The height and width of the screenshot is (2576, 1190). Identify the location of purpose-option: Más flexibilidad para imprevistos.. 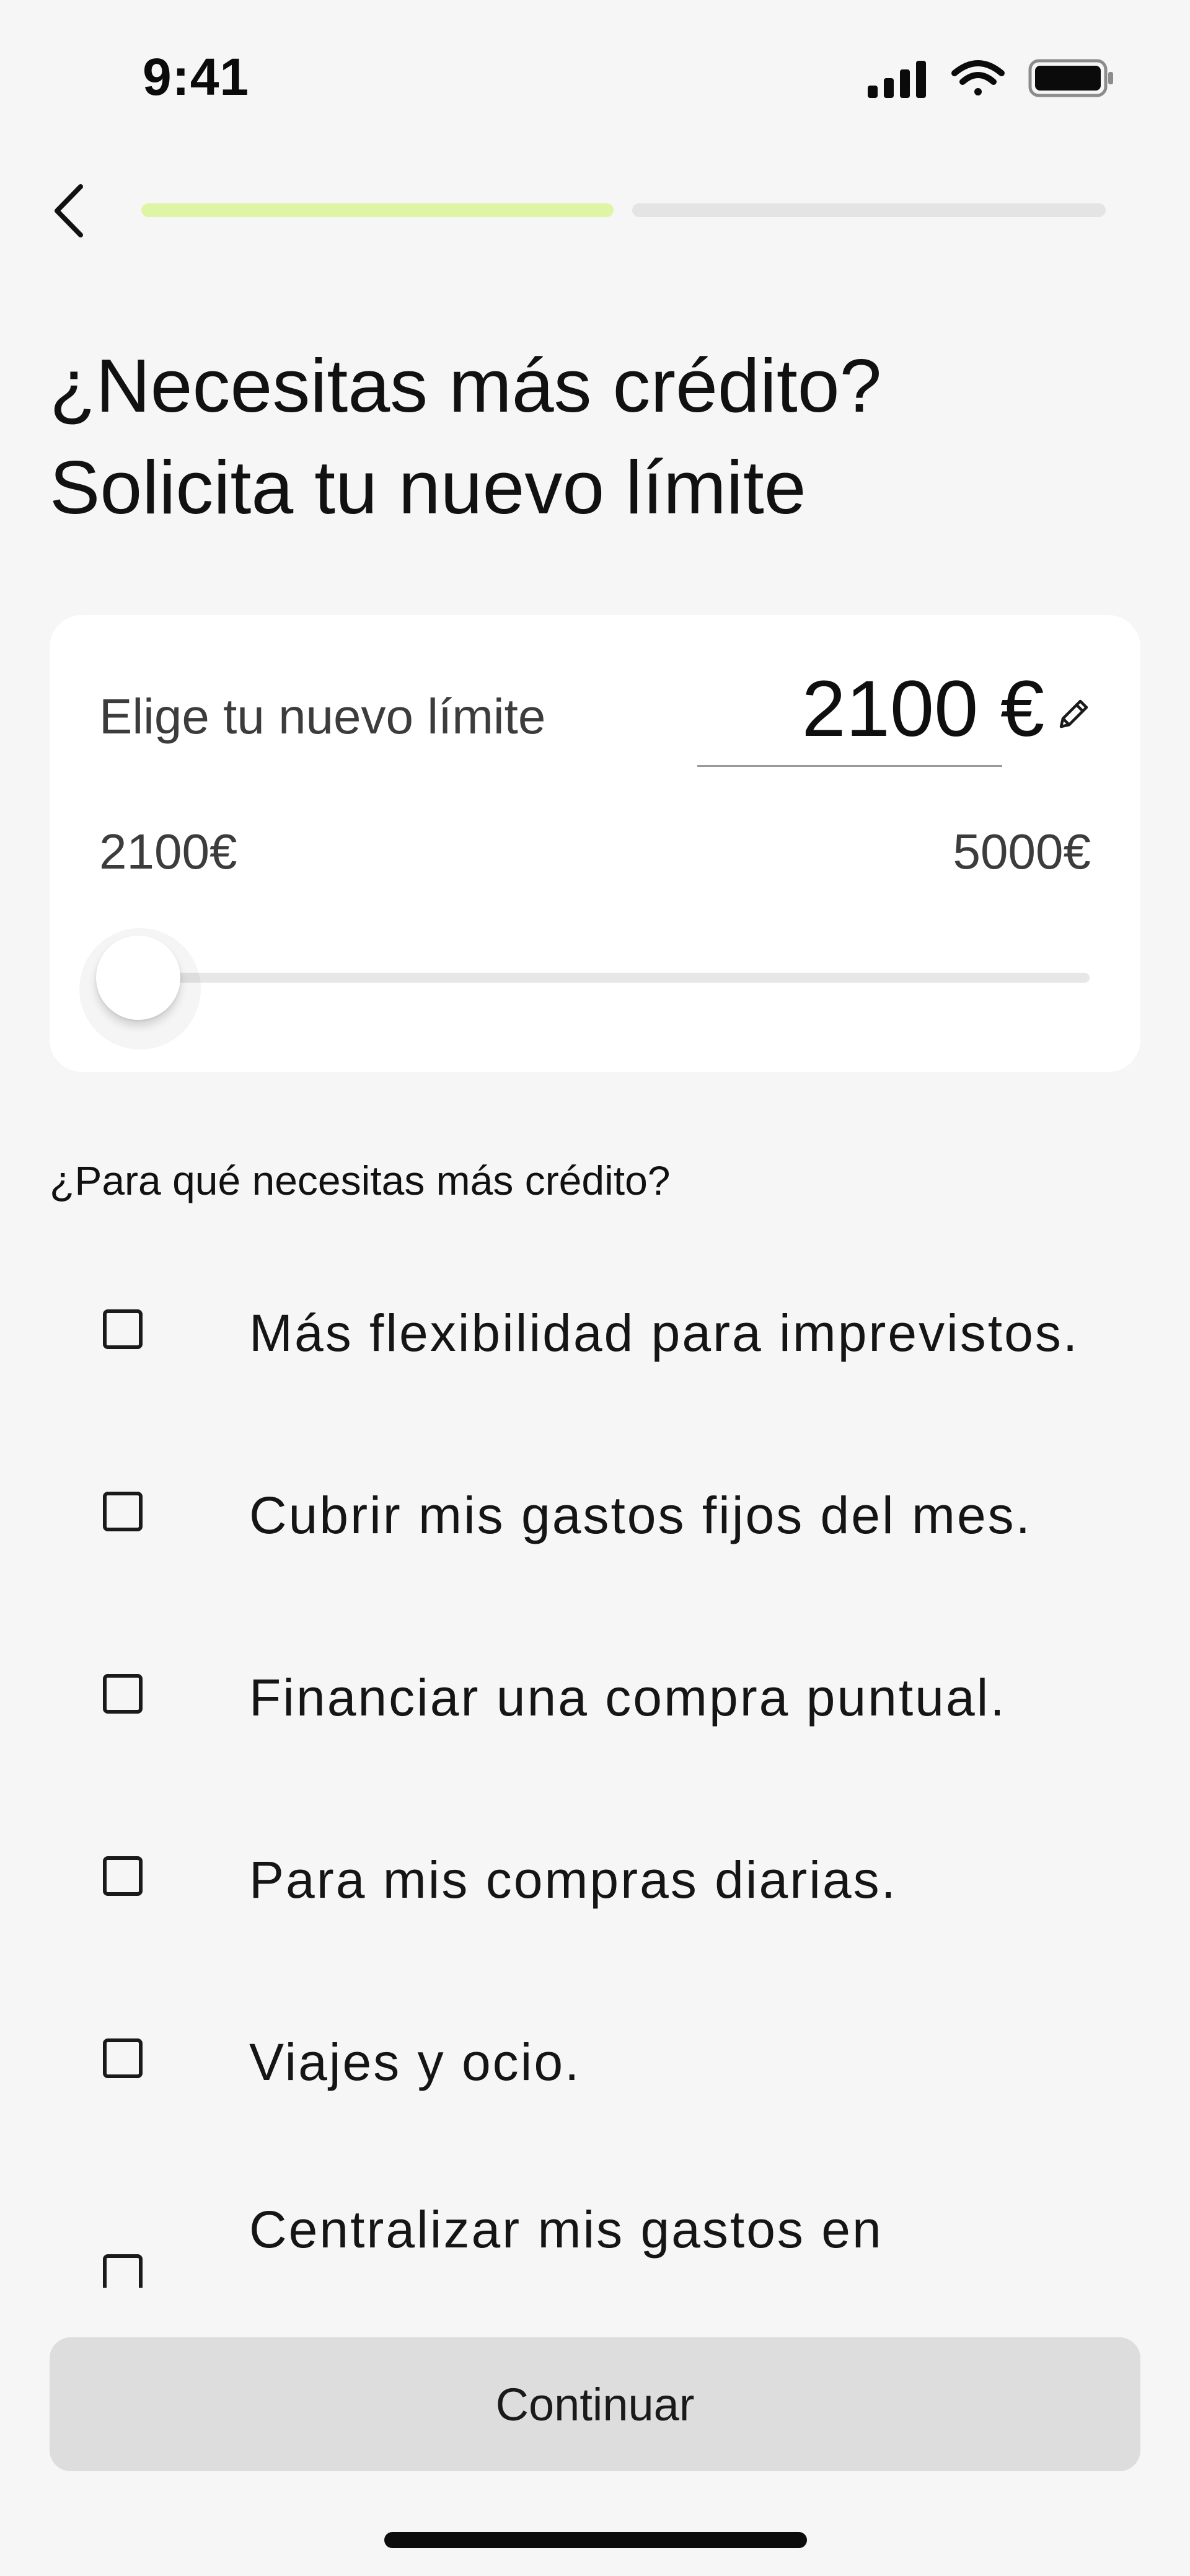
(595, 1332).